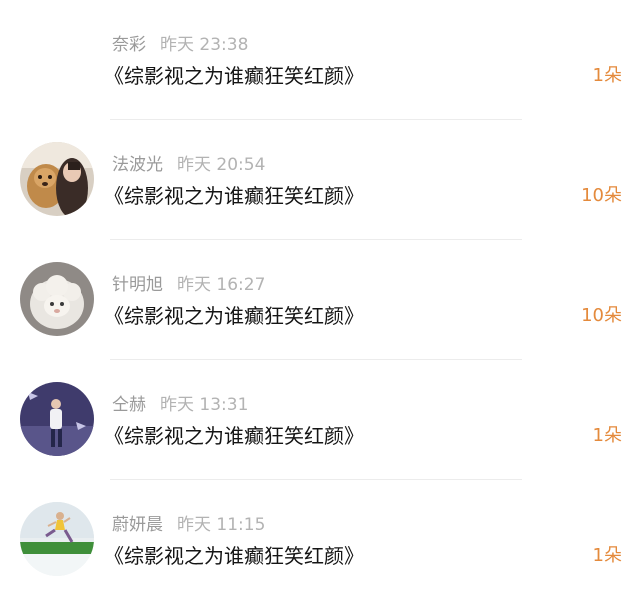  I want to click on comment-time: 昨天 13:31, so click(204, 405).